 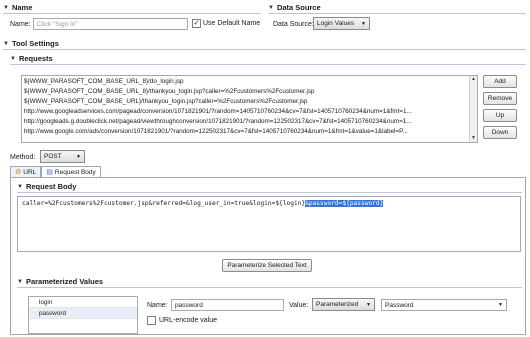 I want to click on use-default-name-label: Use Default Name, so click(x=232, y=23).